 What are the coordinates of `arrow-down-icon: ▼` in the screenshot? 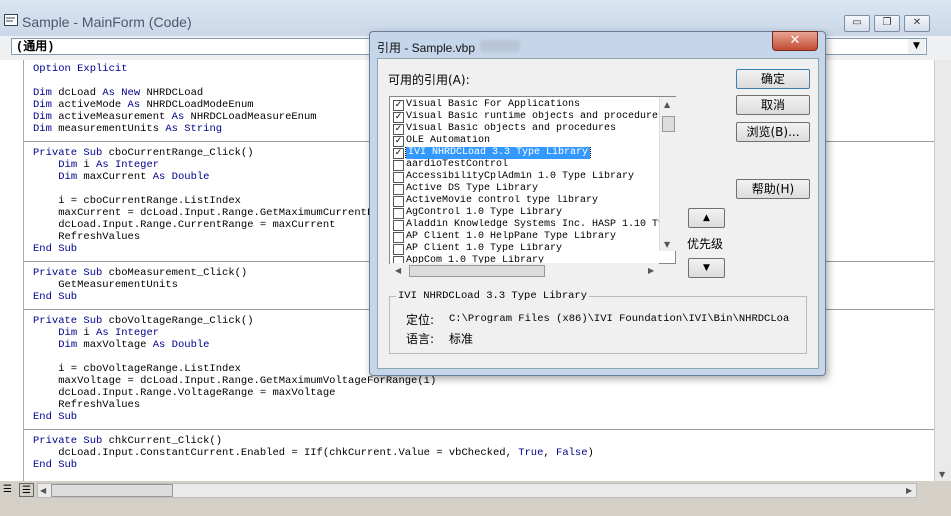 It's located at (706, 268).